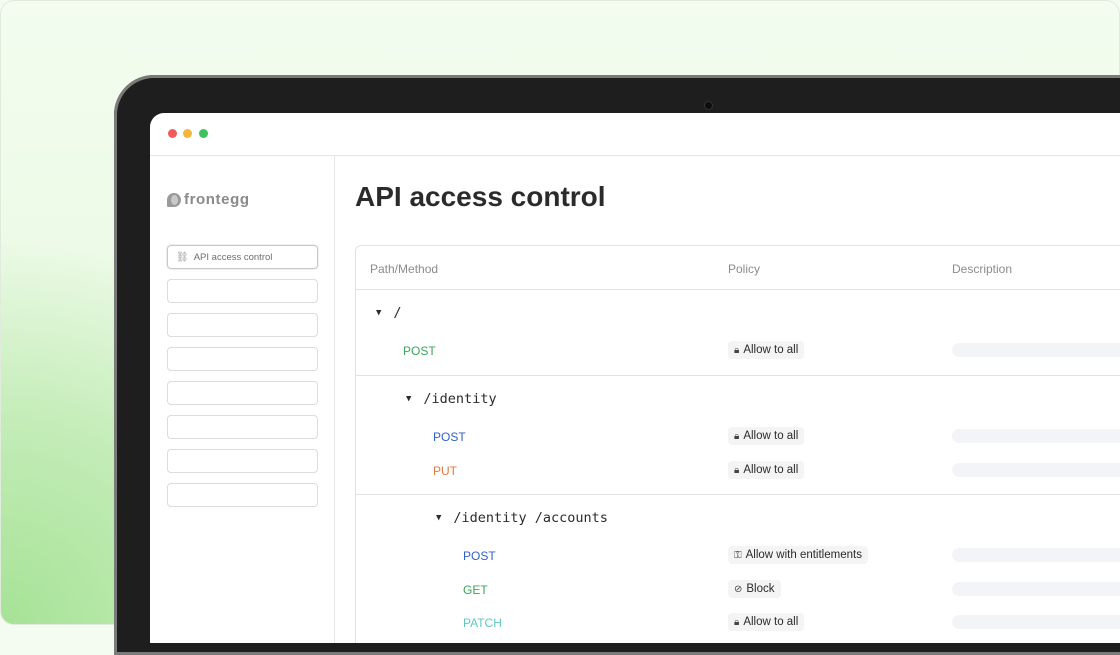 The image size is (1120, 655). I want to click on path-group-toggle: ▼ /, so click(389, 313).